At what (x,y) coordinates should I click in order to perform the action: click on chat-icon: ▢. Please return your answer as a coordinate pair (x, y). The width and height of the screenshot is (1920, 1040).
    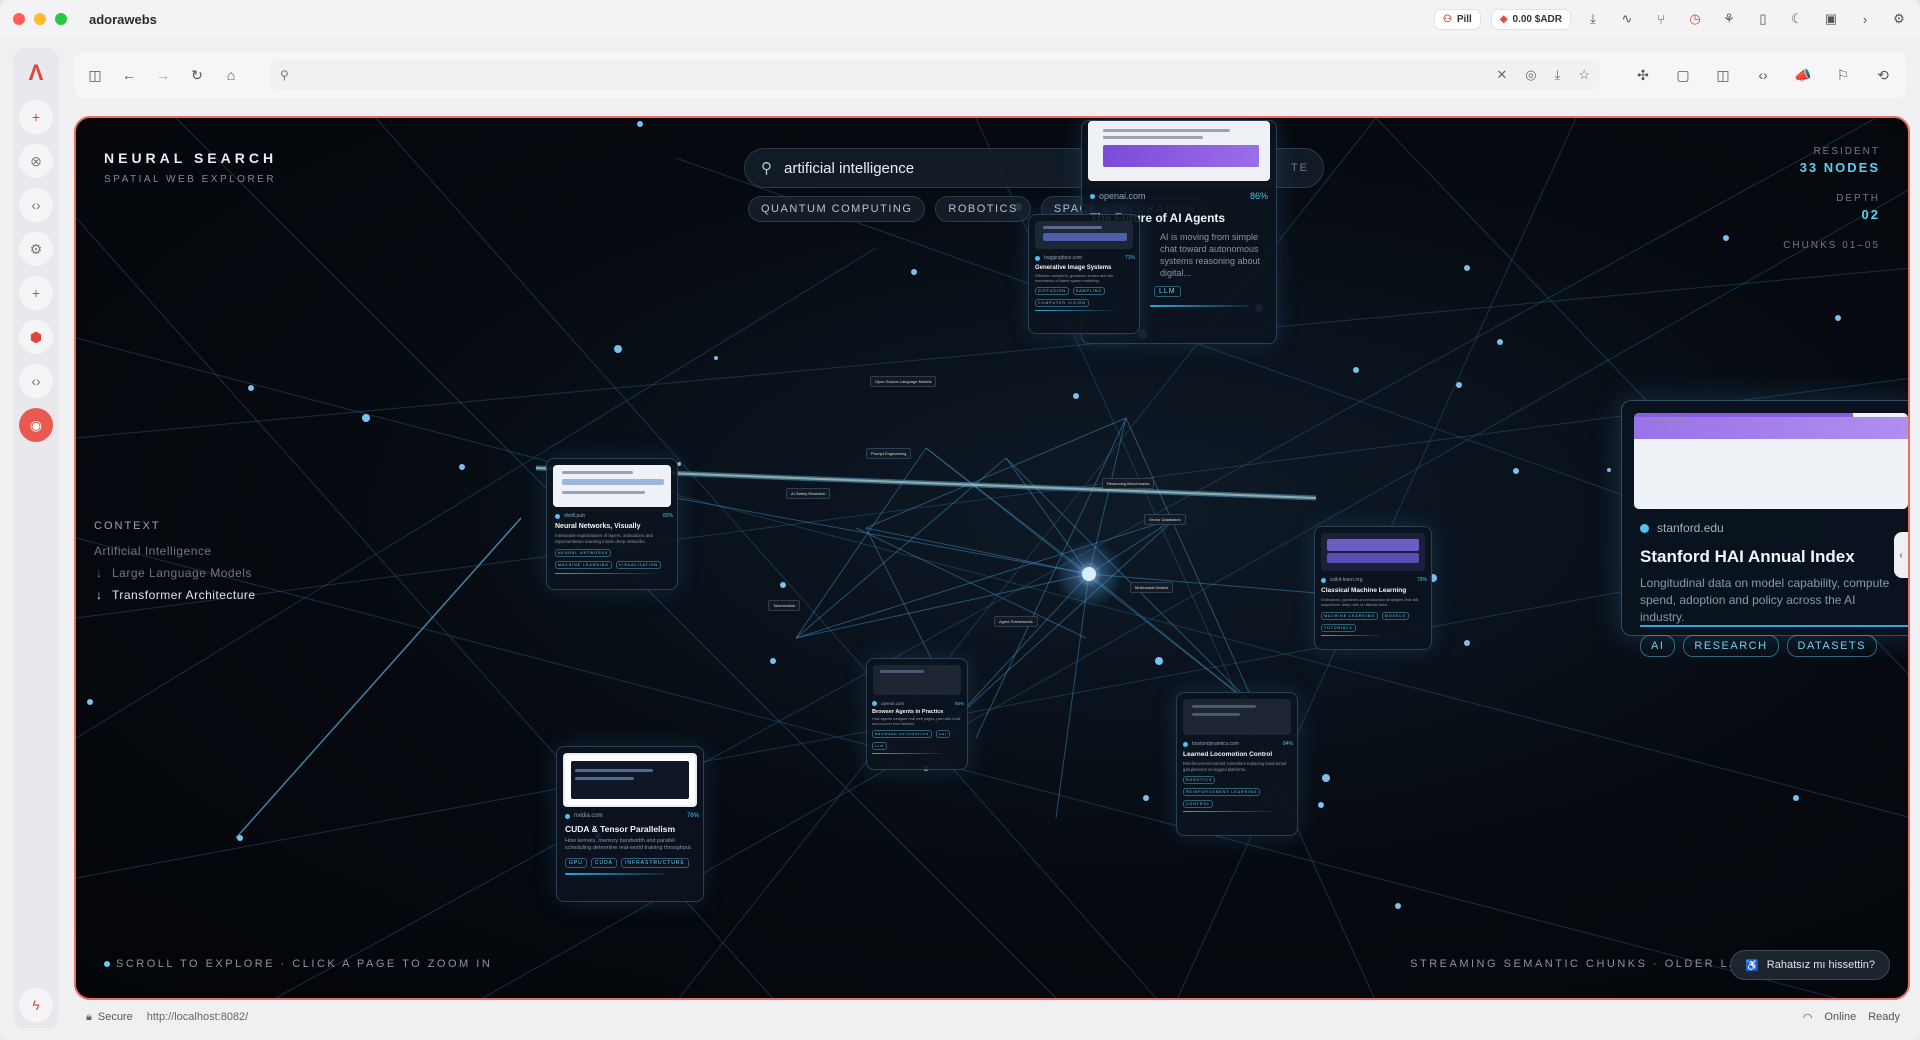
    Looking at the image, I should click on (1683, 75).